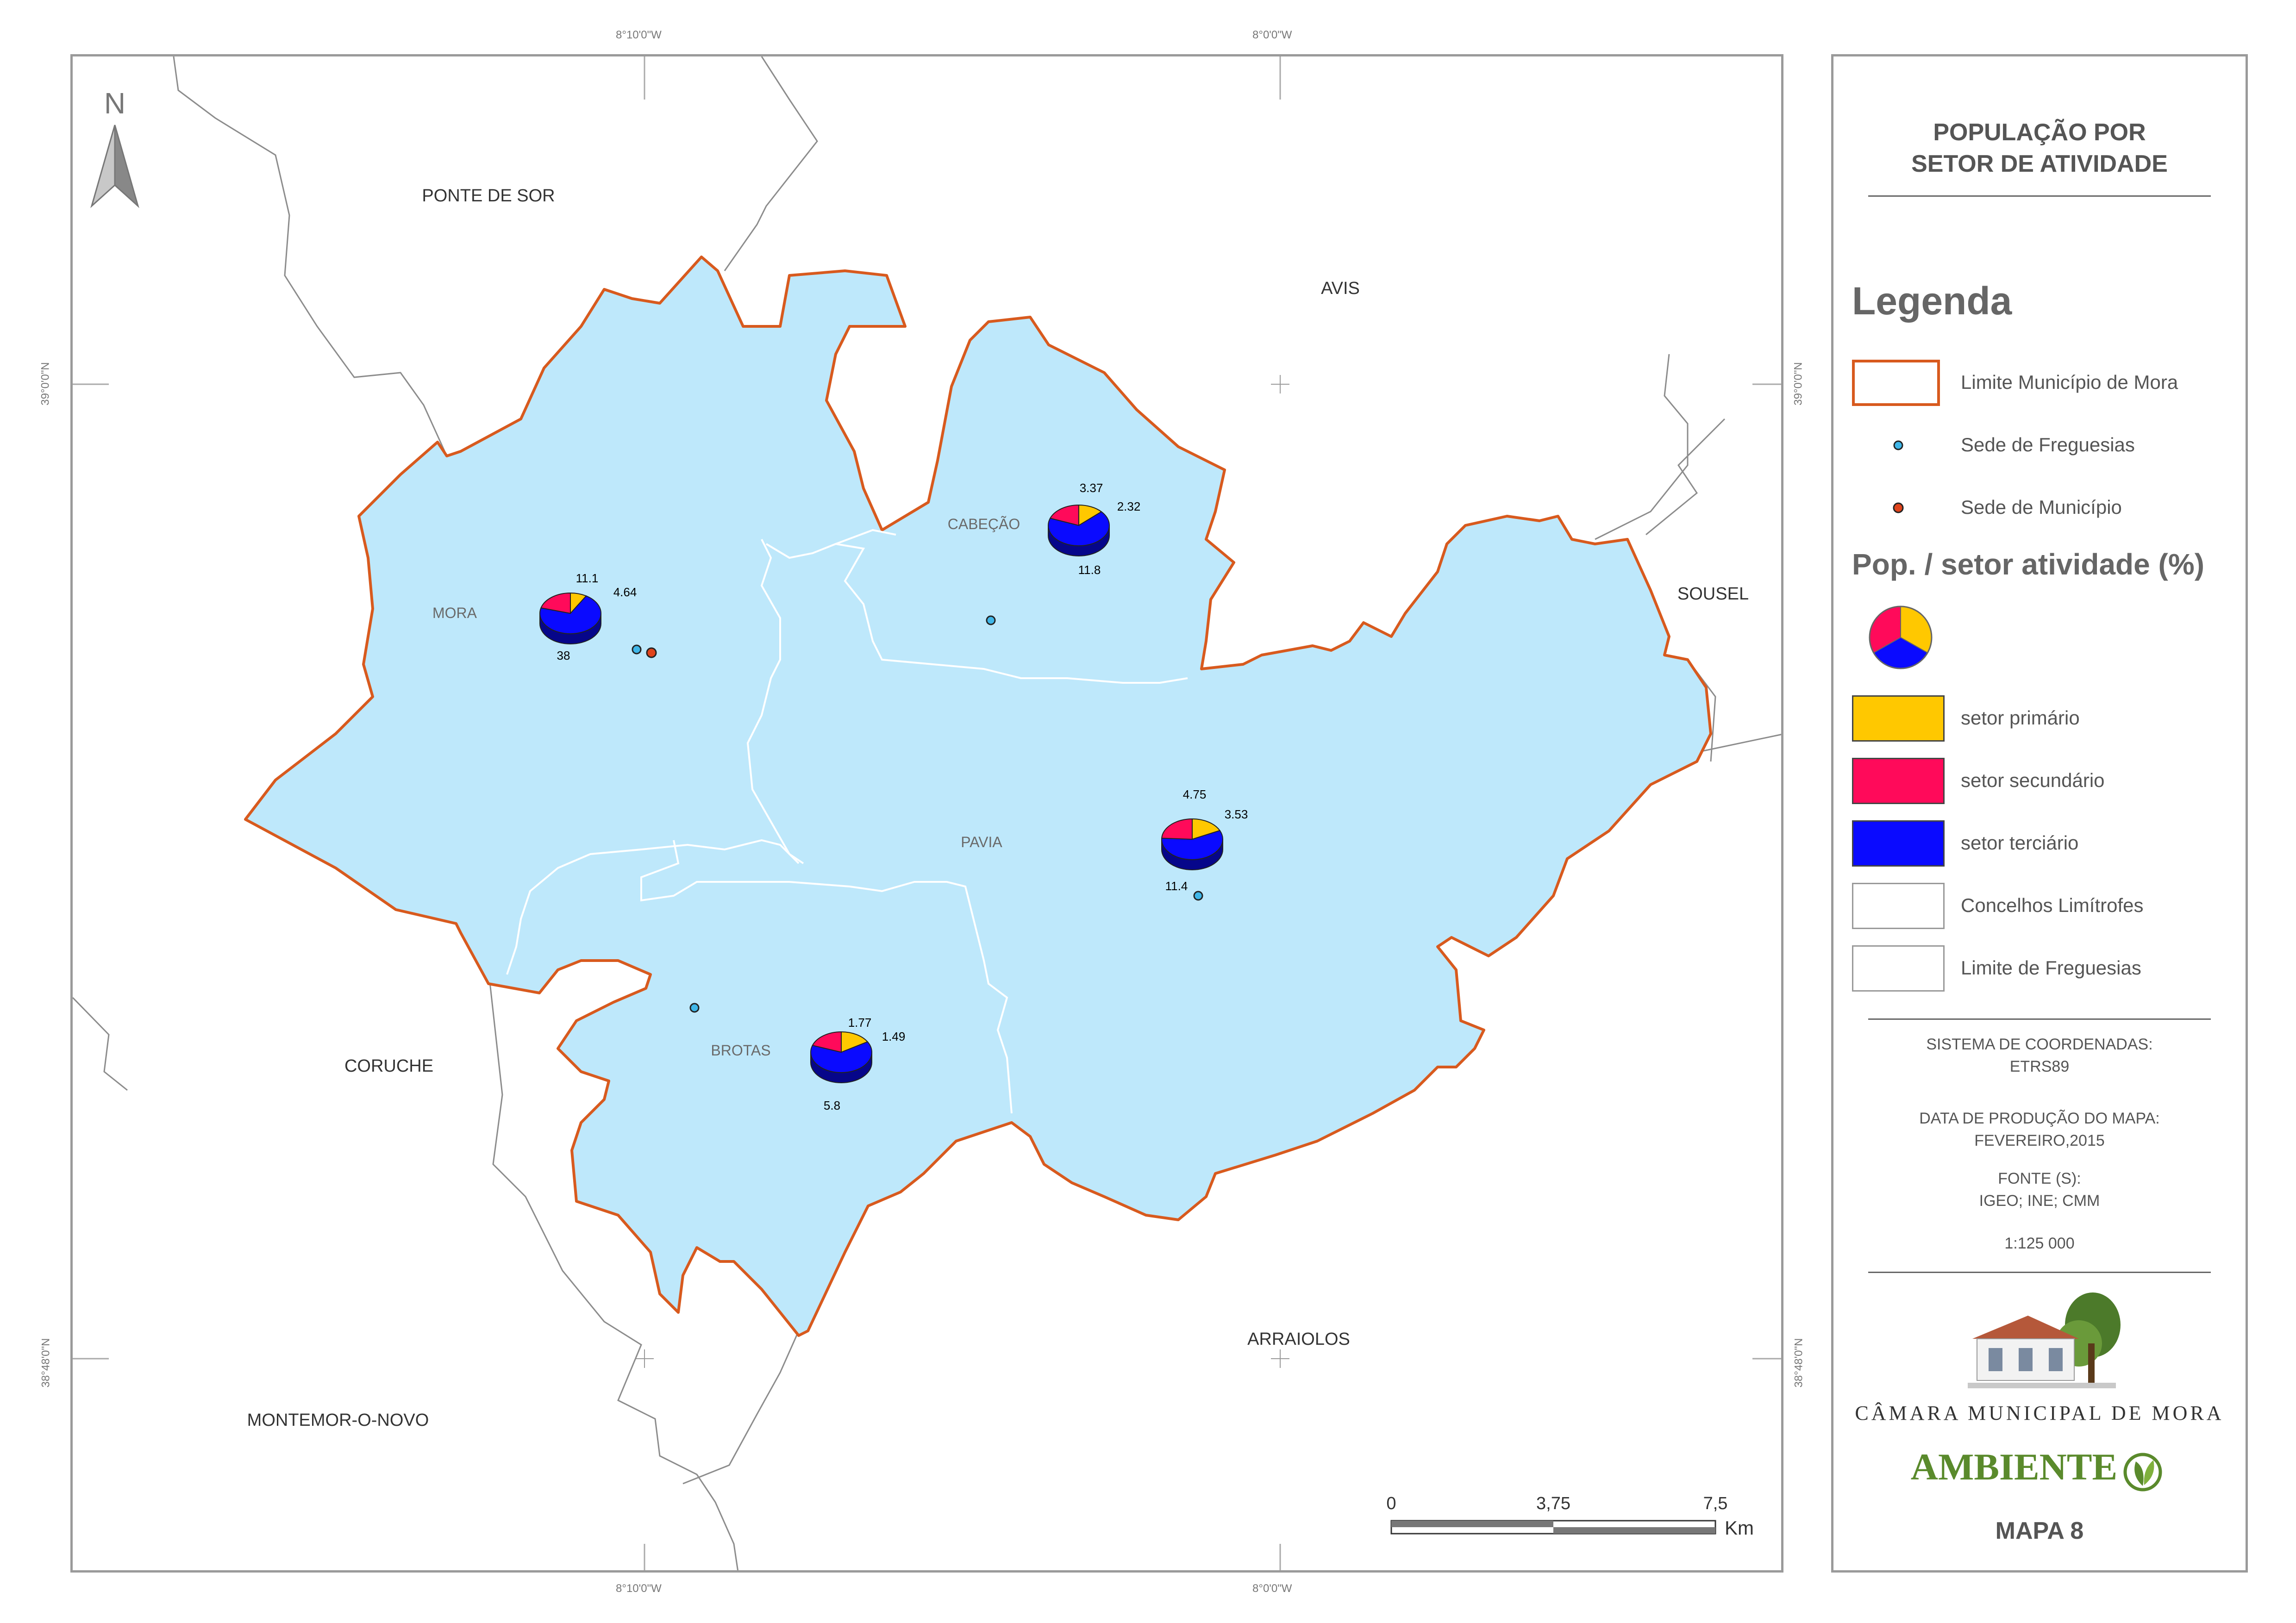  What do you see at coordinates (2142, 1472) in the screenshot?
I see `leaf-icon` at bounding box center [2142, 1472].